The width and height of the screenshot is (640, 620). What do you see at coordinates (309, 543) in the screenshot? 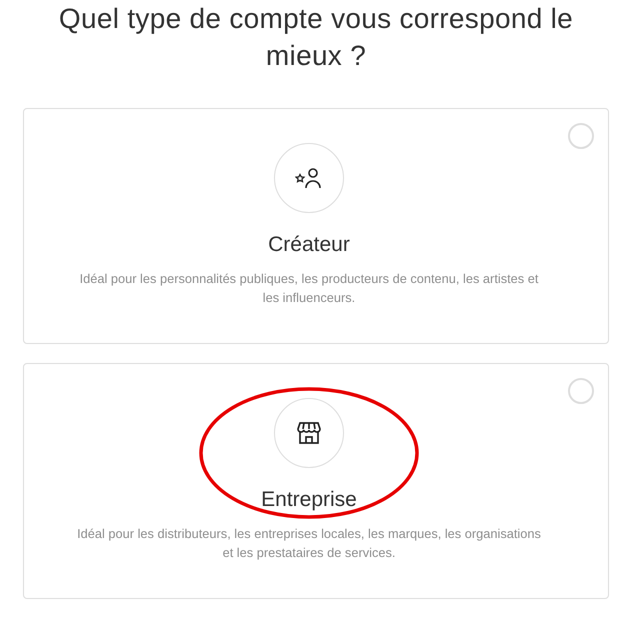
I see `card-description: Idéal pour les distributeurs, les entreprises locales, les marques, les organisations et les prestataires de services.` at bounding box center [309, 543].